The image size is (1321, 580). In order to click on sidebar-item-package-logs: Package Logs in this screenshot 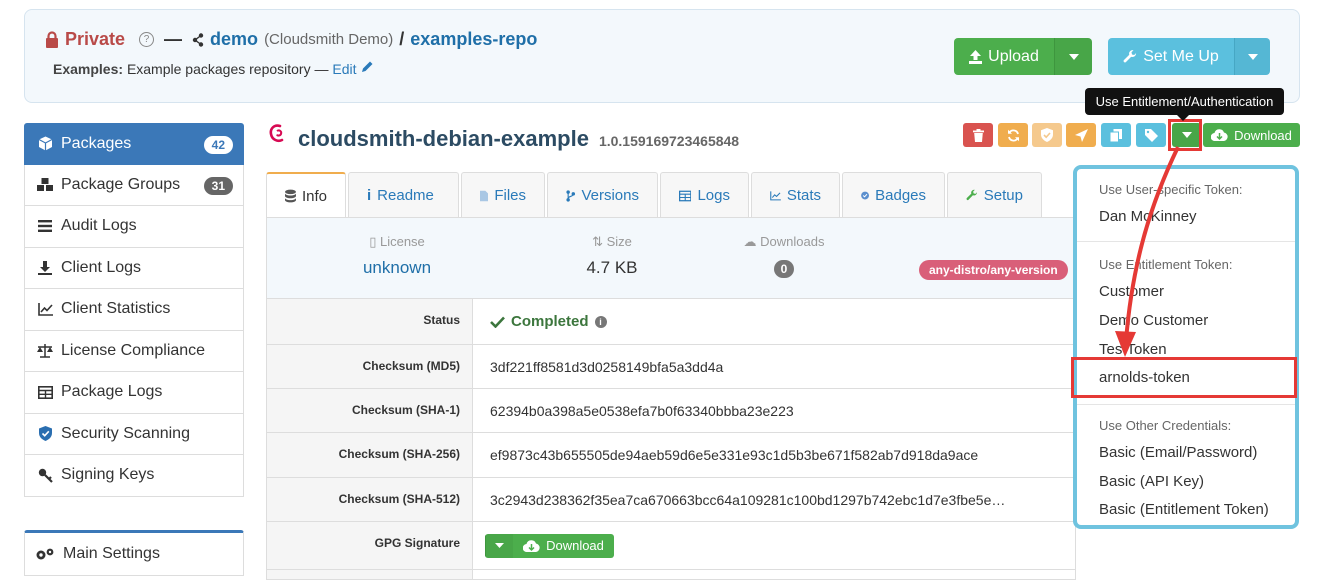, I will do `click(134, 393)`.